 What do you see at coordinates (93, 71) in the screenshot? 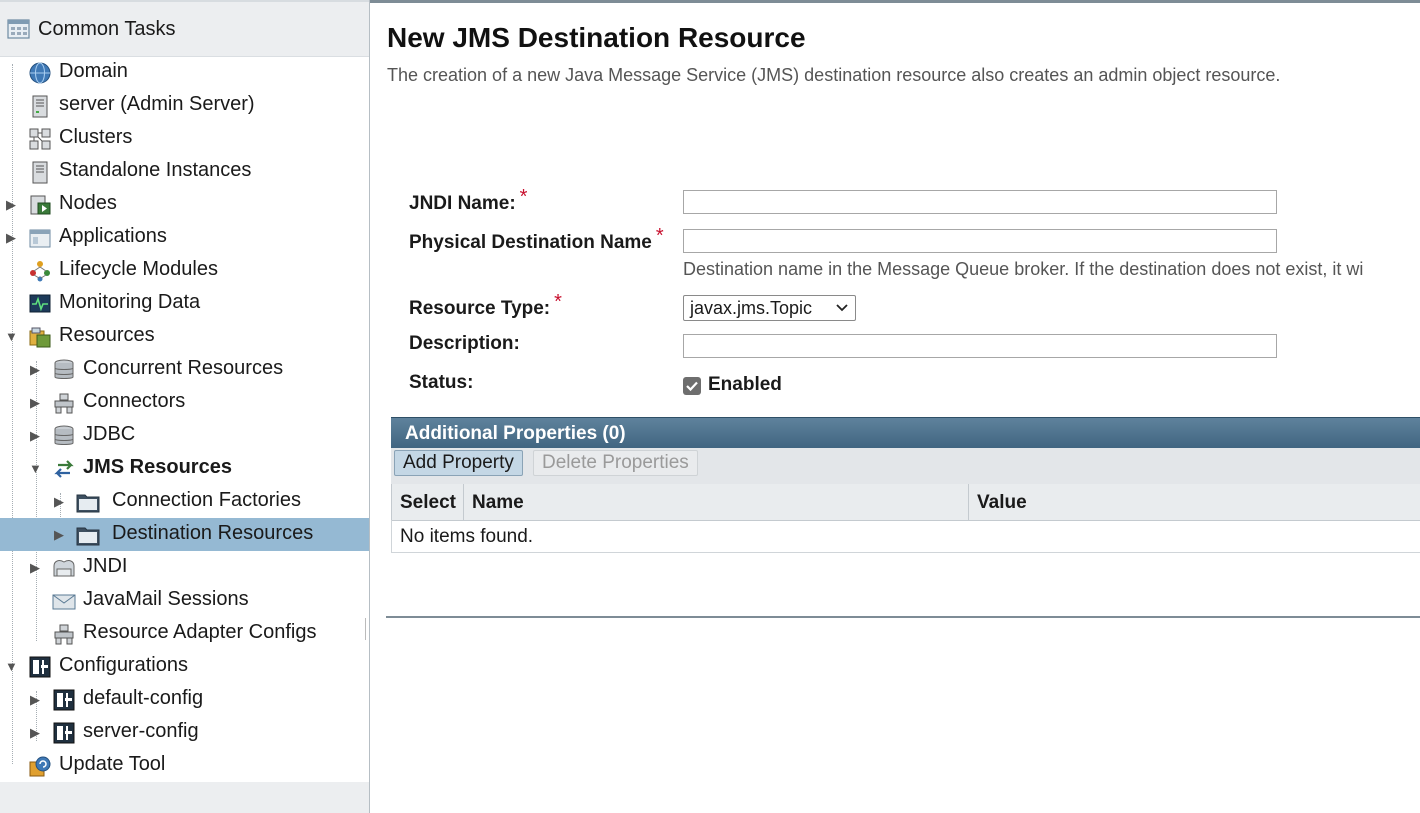
I see `tree-item-label: Domain` at bounding box center [93, 71].